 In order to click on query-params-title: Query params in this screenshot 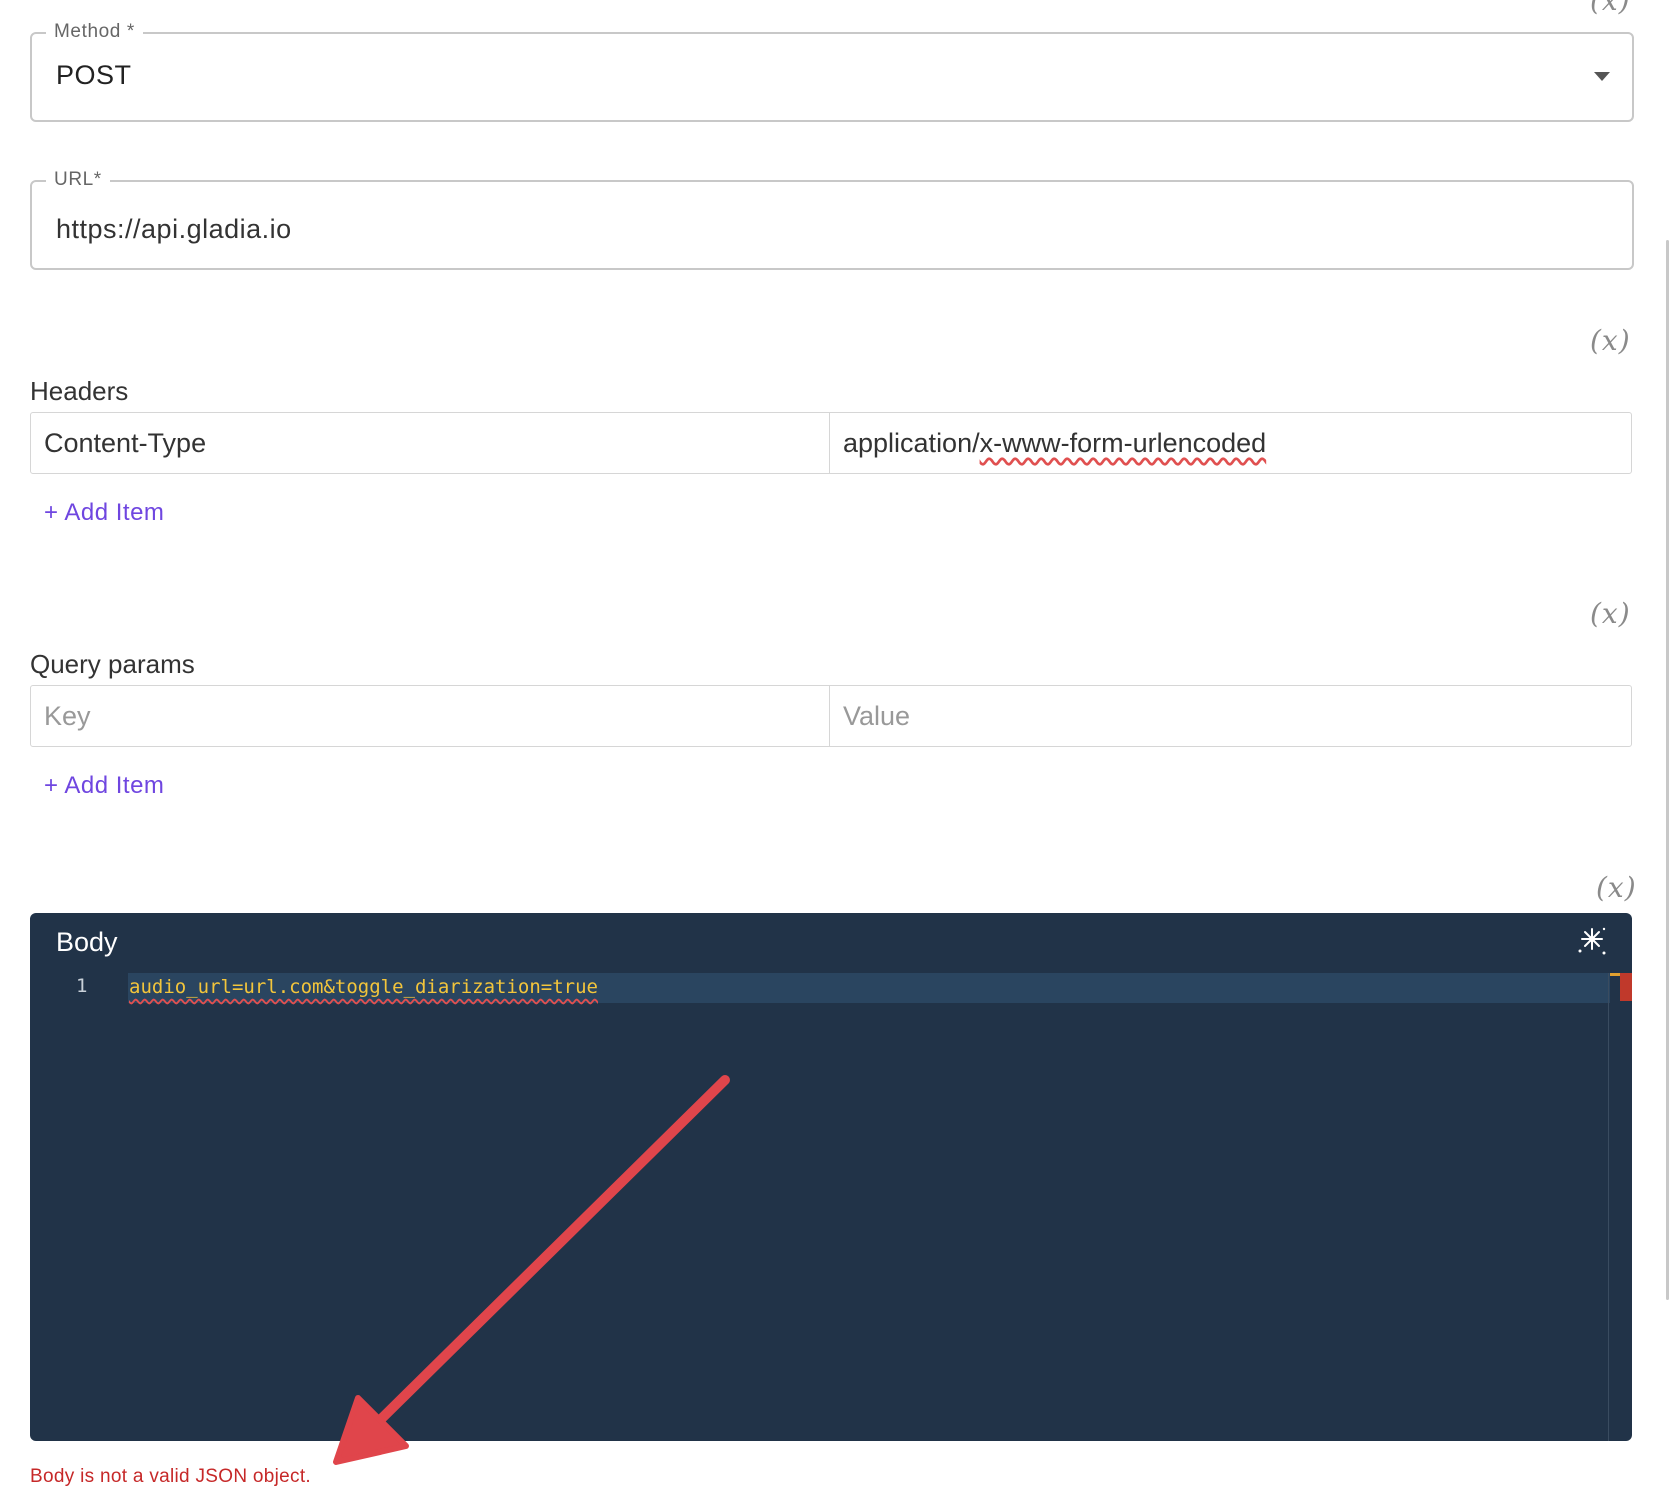, I will do `click(112, 664)`.